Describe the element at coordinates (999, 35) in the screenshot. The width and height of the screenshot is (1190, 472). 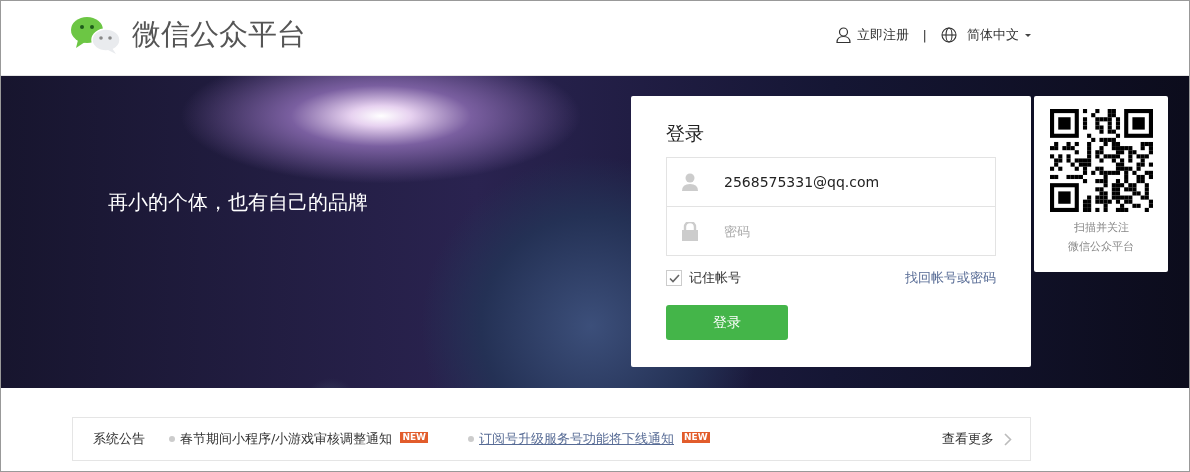
I see `language-dropdown: 简体中文` at that location.